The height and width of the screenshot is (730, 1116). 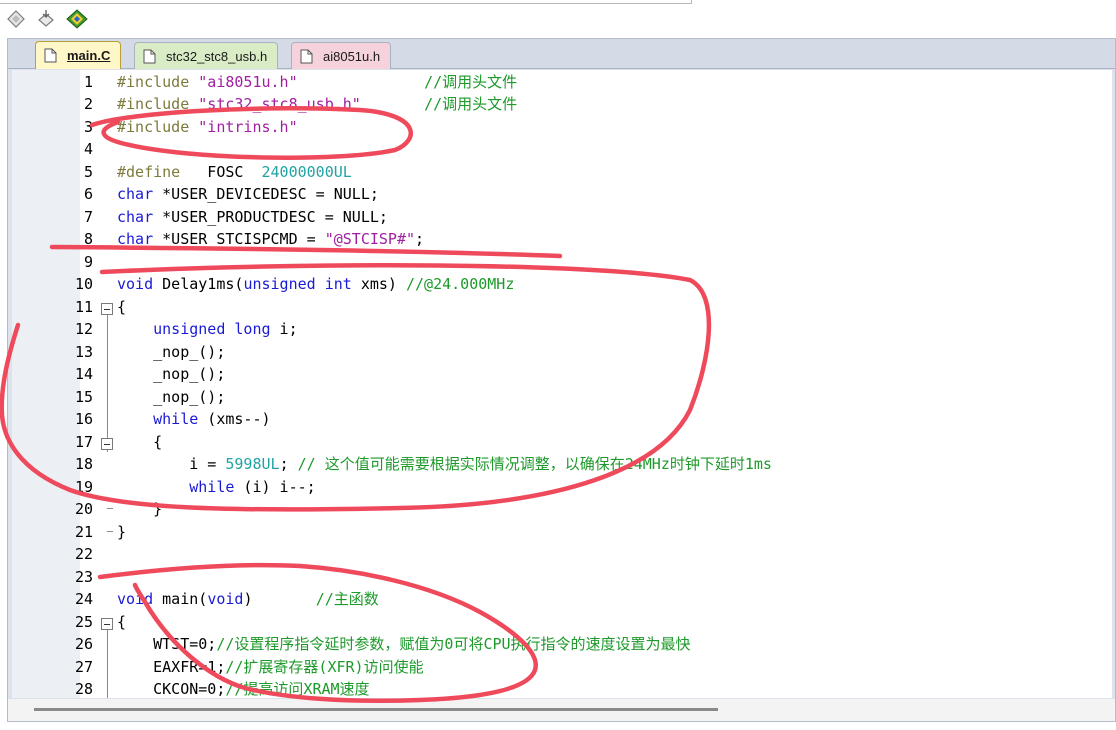 What do you see at coordinates (88, 216) in the screenshot?
I see `line-number: 7` at bounding box center [88, 216].